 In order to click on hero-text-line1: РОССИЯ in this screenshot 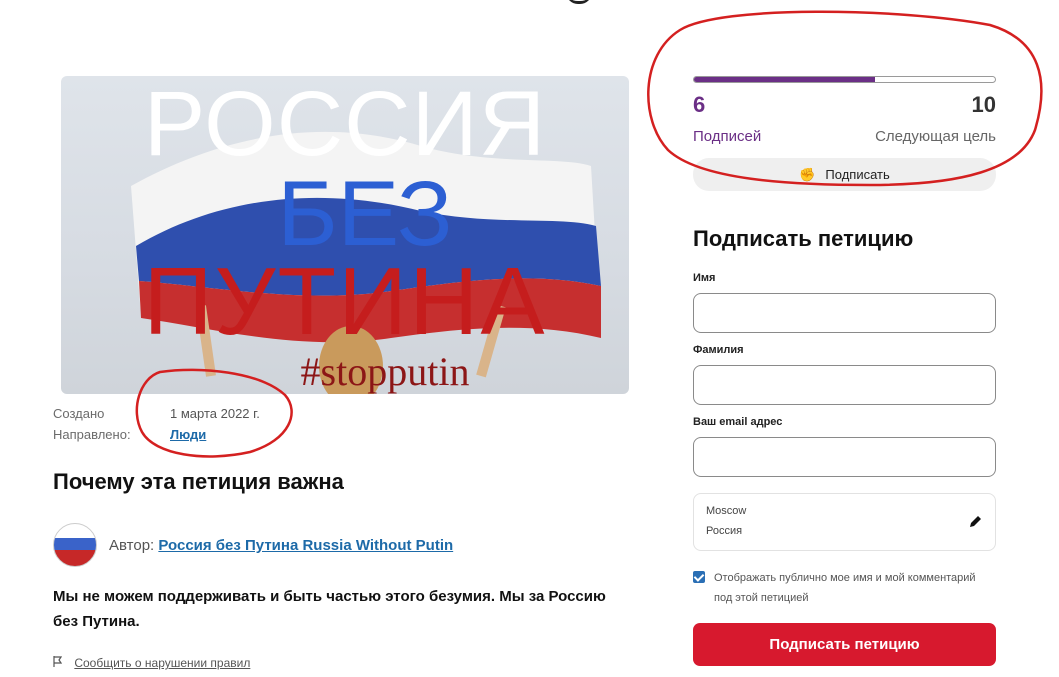, I will do `click(345, 125)`.